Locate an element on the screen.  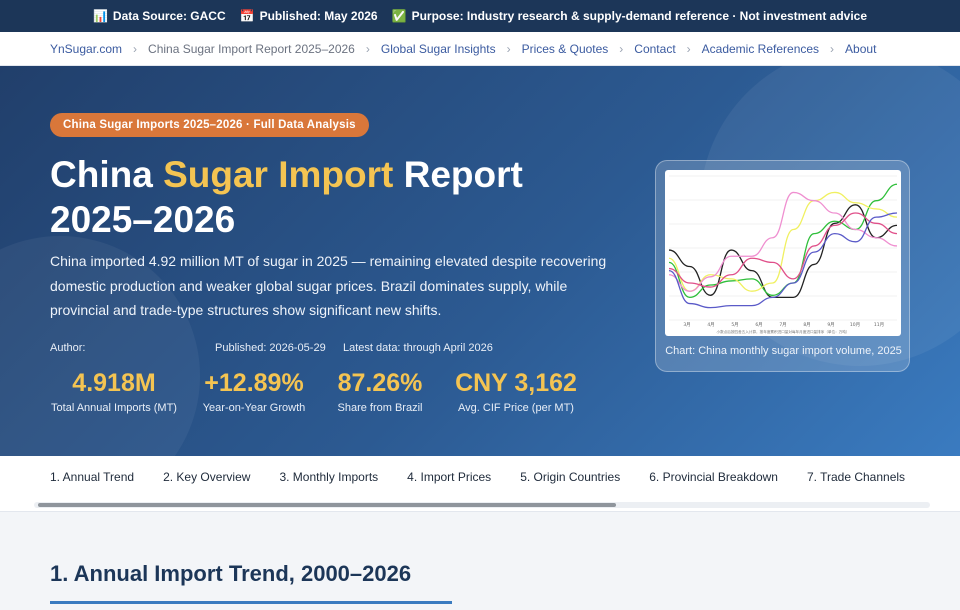
stat-total-imports: 4.918M Total Annual Imports (MT) is located at coordinates (114, 390).